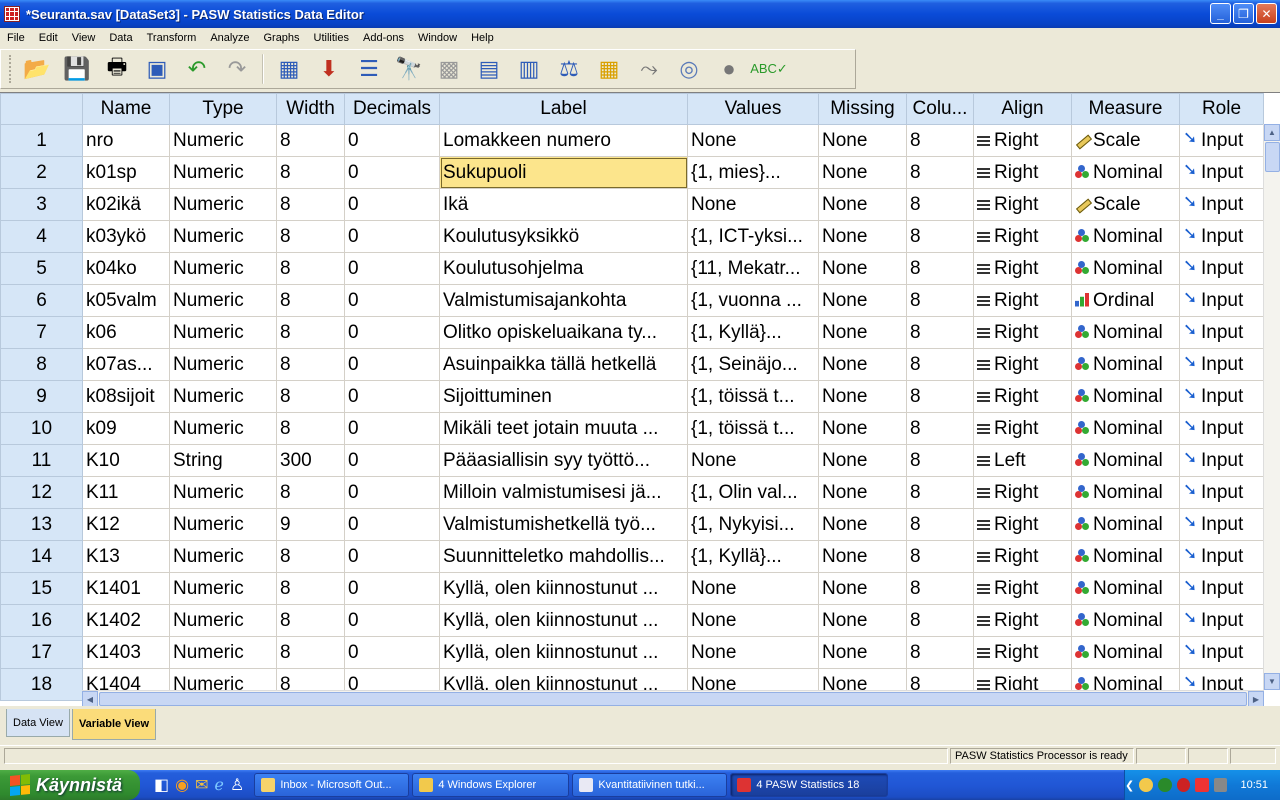 This screenshot has height=800, width=1280. Describe the element at coordinates (1254, 785) in the screenshot. I see `clock: 10:51` at that location.